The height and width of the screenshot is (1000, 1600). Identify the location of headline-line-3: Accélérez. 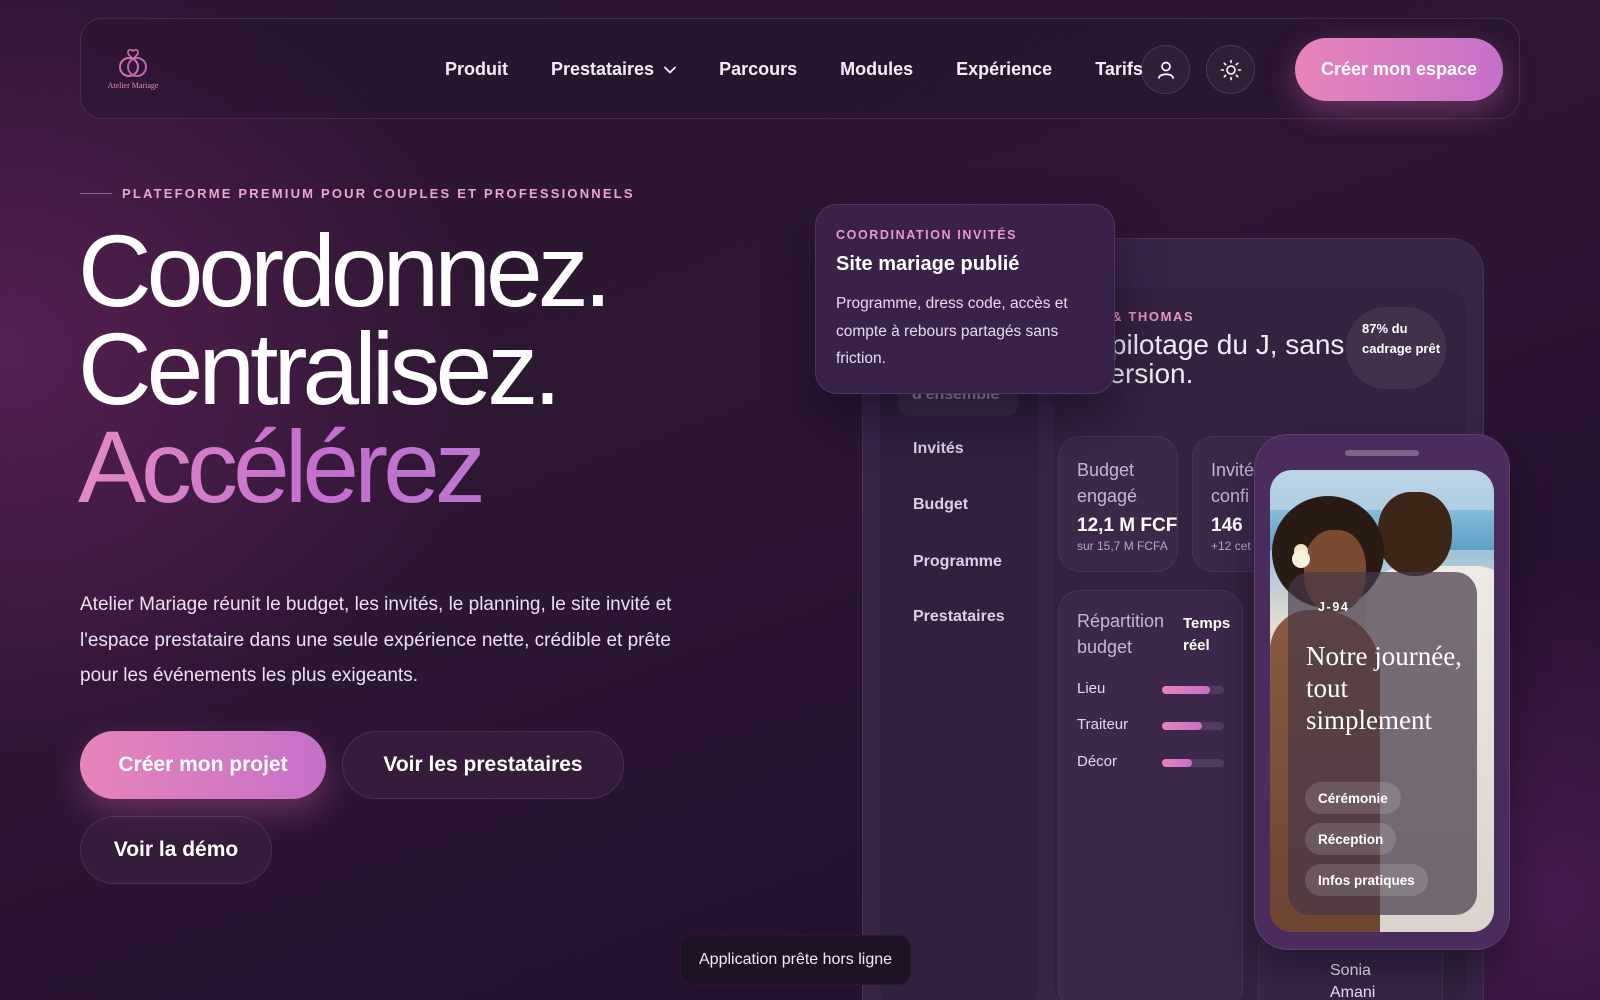
(342, 467).